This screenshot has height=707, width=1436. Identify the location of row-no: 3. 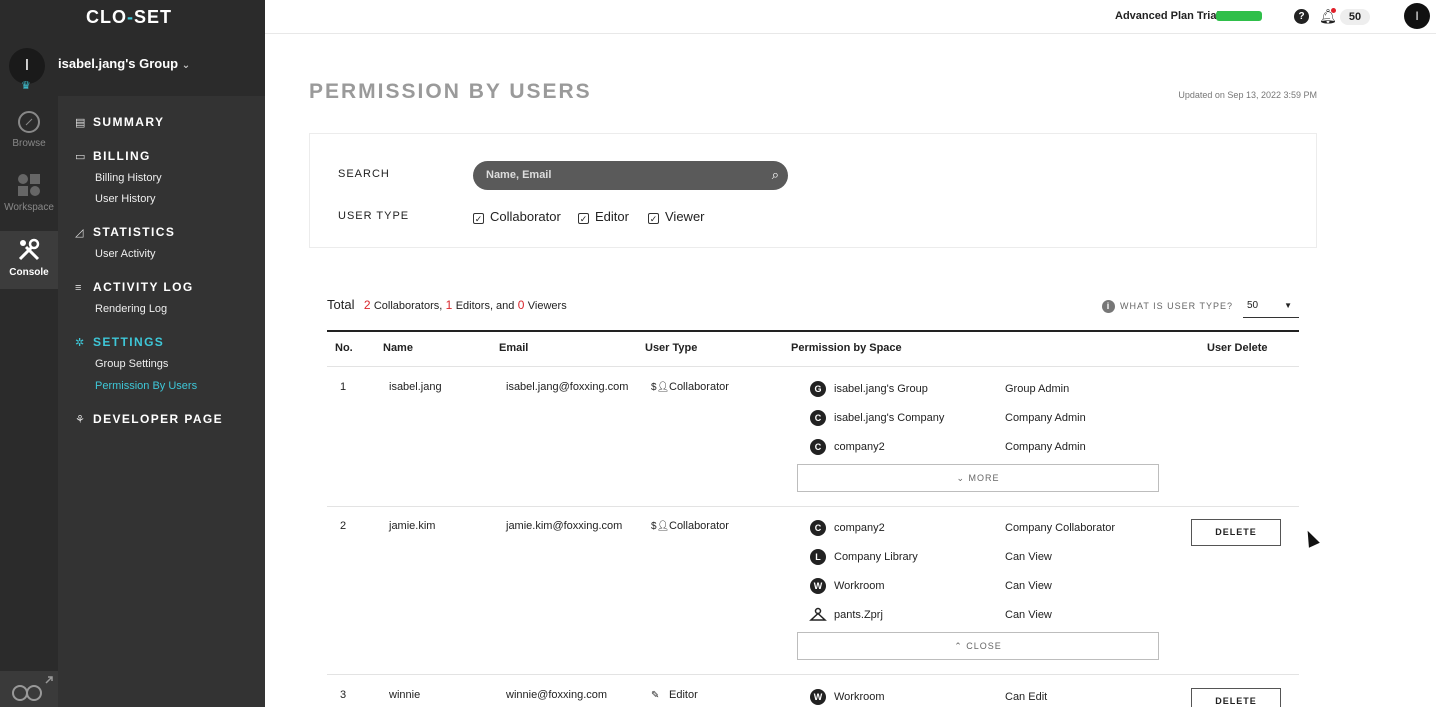
(343, 695).